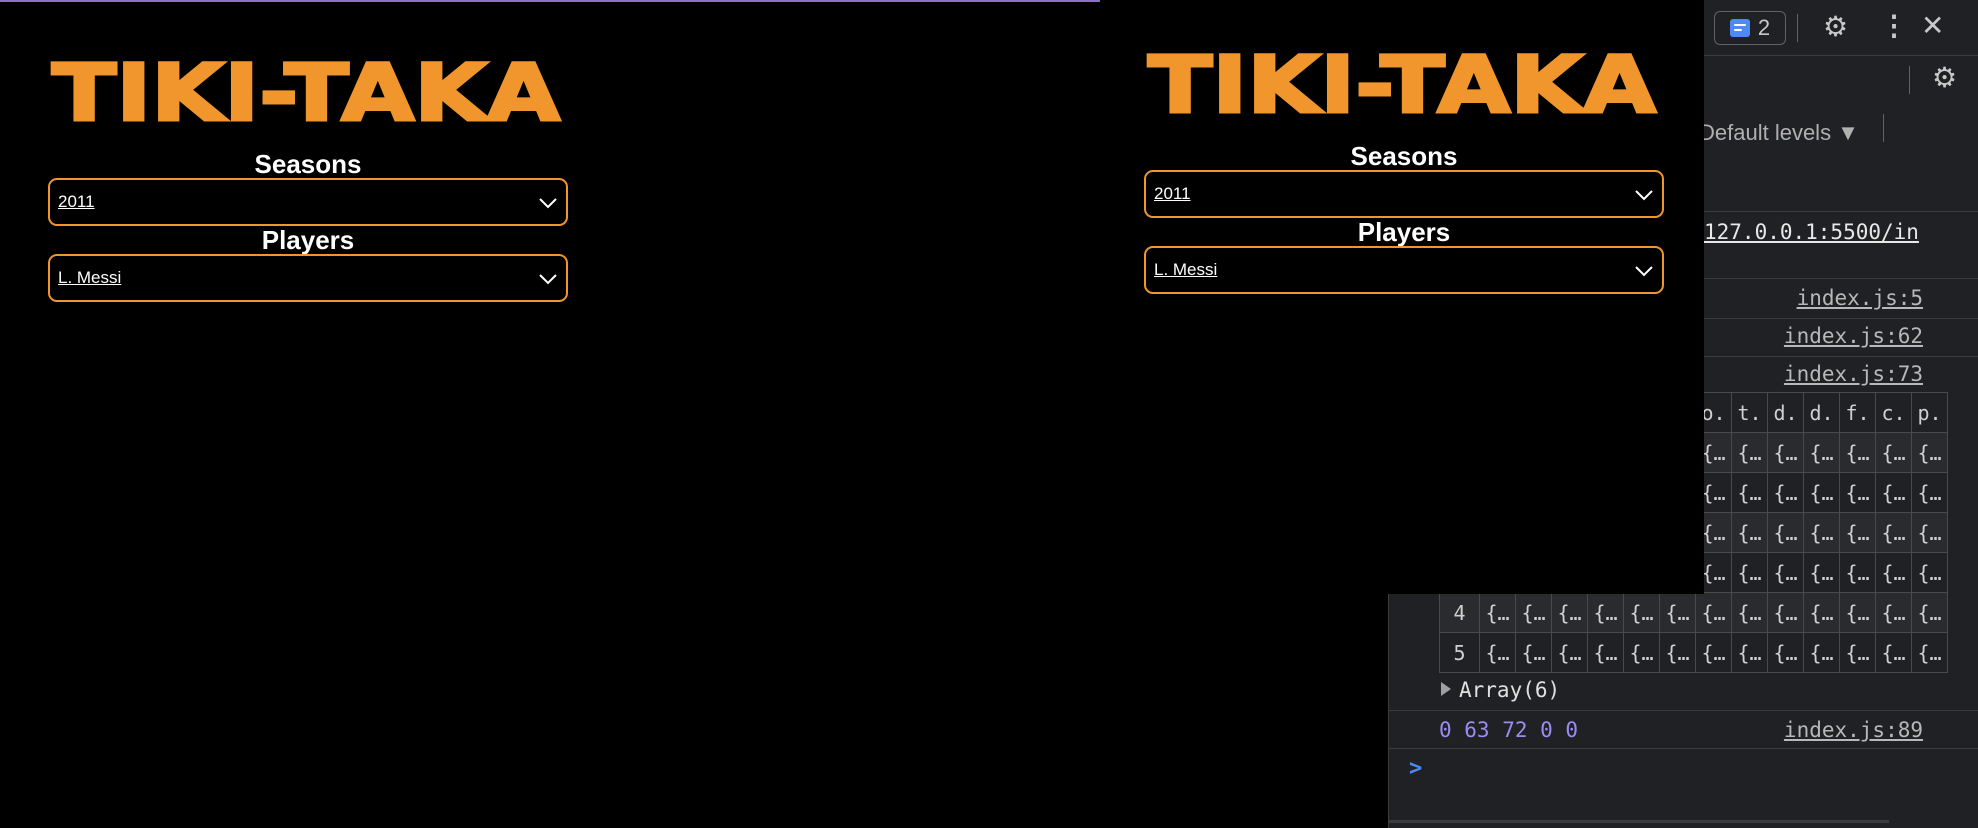 The width and height of the screenshot is (1978, 828). I want to click on messages-badge-button: 2, so click(1750, 28).